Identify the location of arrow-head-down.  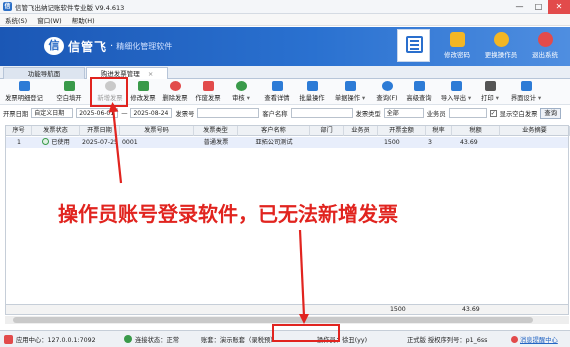
(304, 319).